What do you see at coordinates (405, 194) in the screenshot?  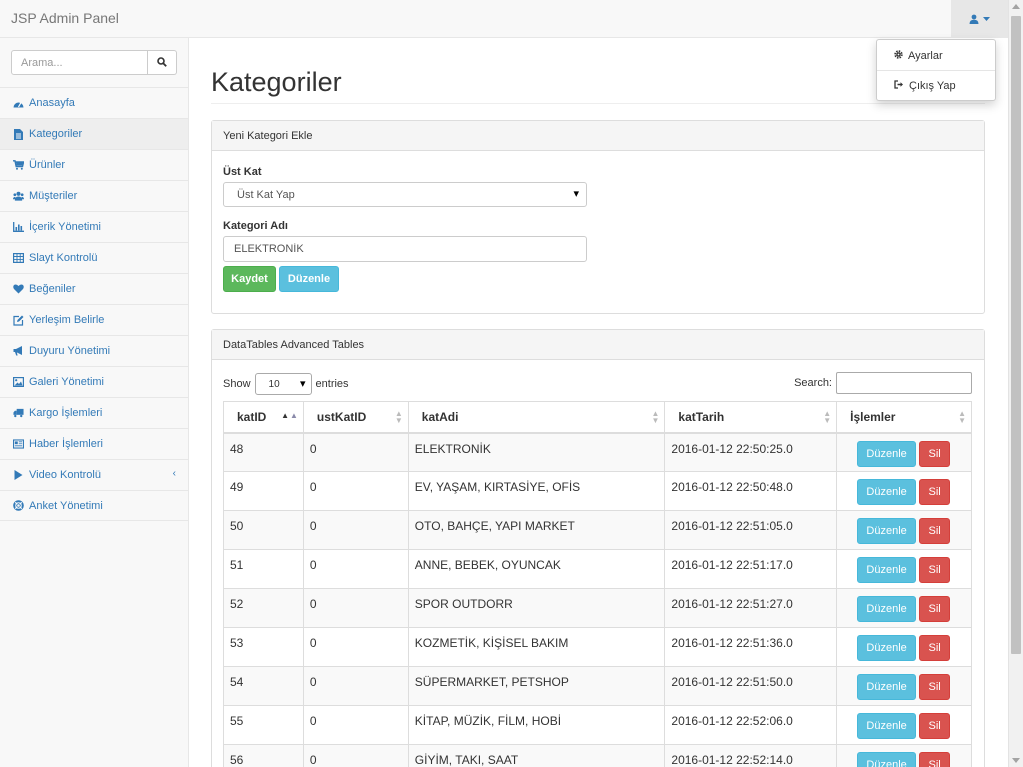 I see `parent-category-select: Üst Kat Yap ▾` at bounding box center [405, 194].